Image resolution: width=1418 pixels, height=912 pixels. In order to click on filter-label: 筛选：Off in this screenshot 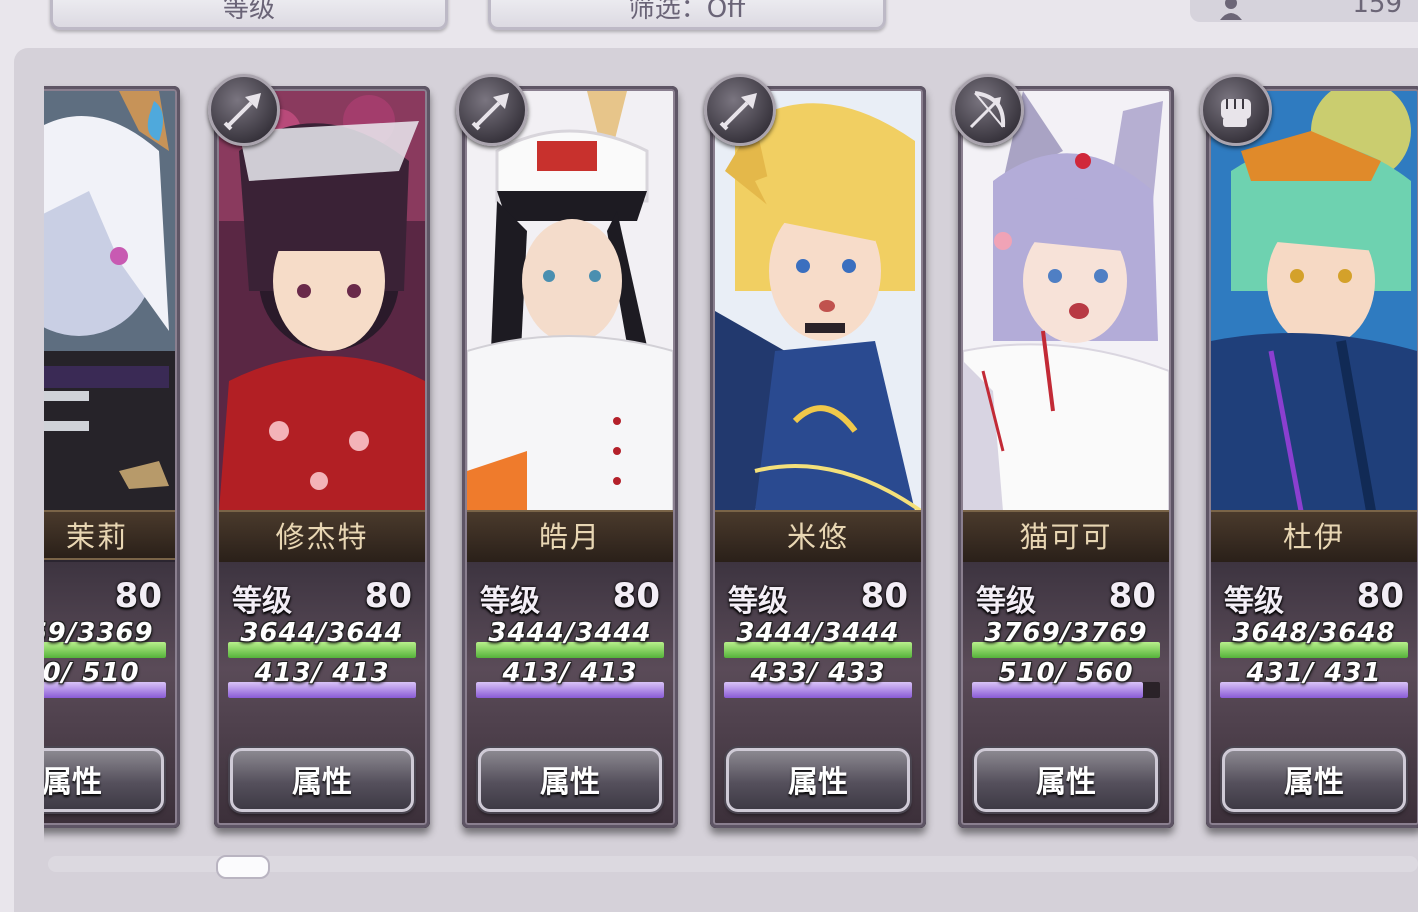, I will do `click(687, 12)`.